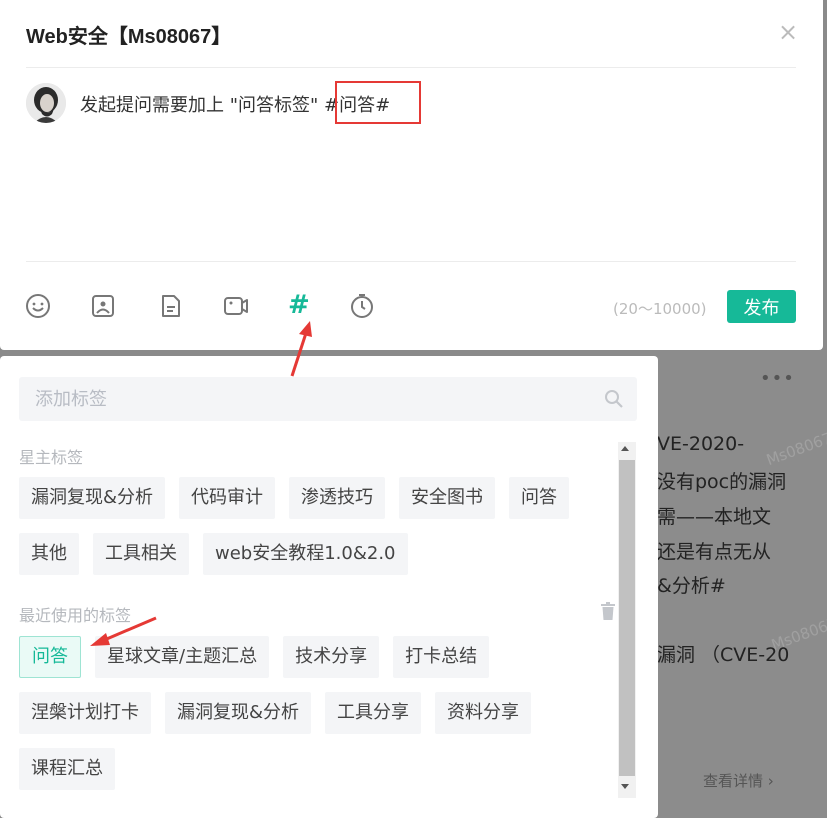 This screenshot has width=827, height=818. I want to click on close-button: ×, so click(788, 32).